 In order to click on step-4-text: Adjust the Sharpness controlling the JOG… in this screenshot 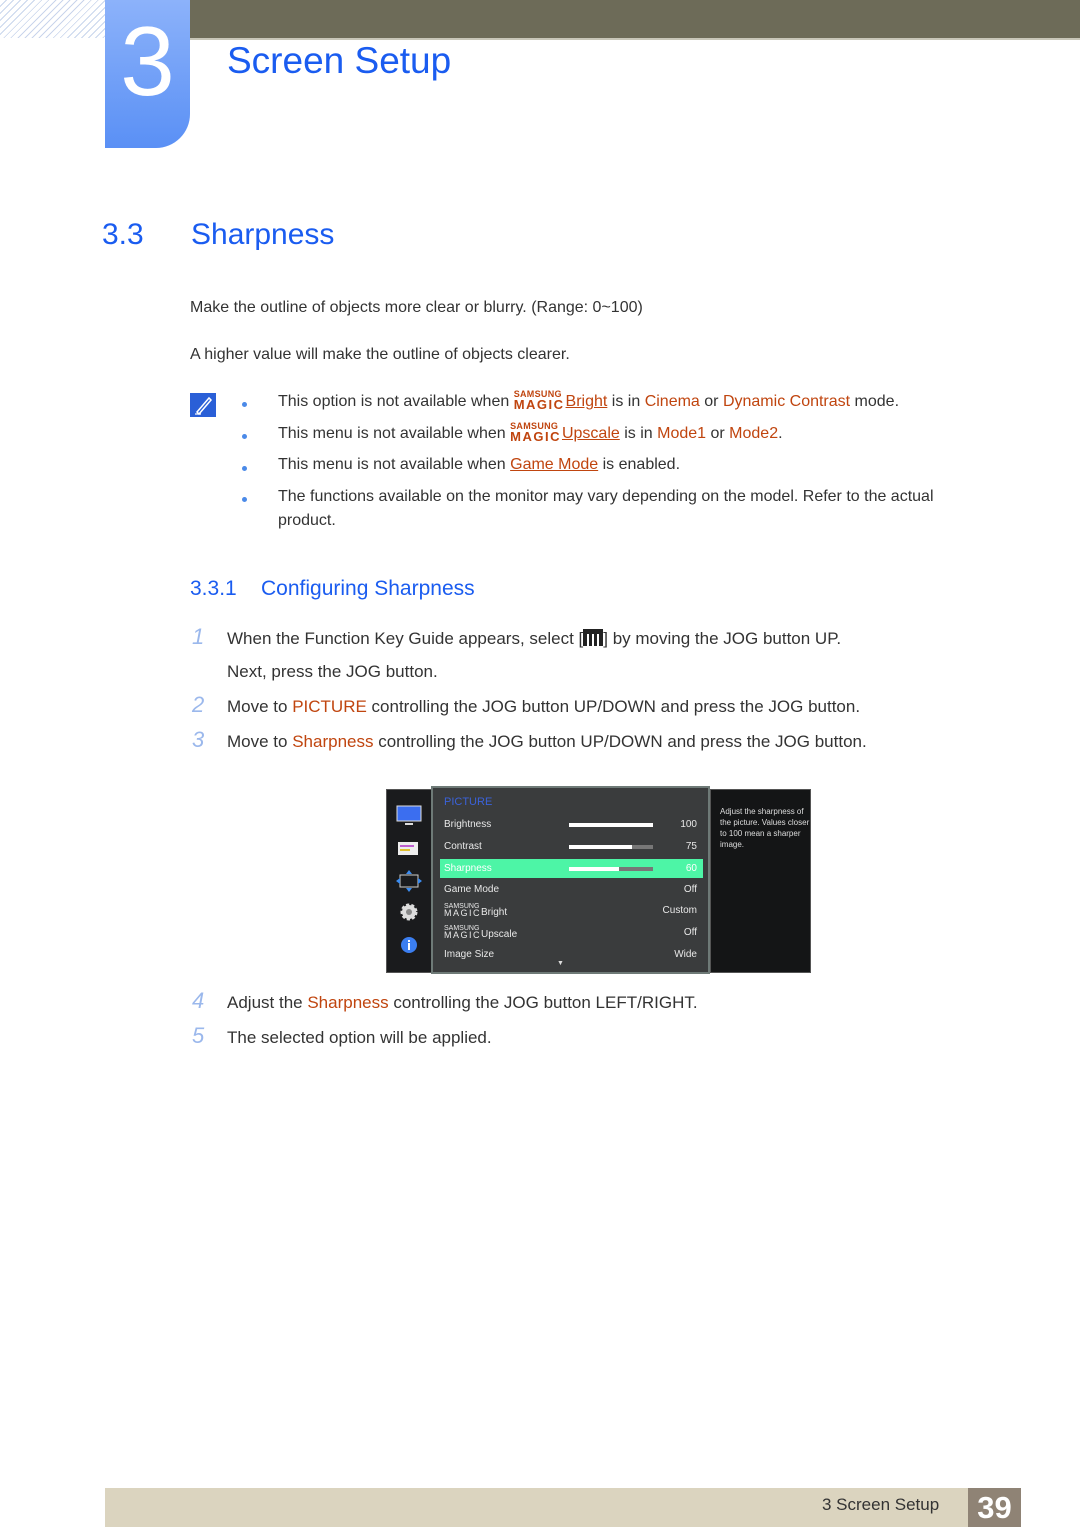, I will do `click(462, 1002)`.